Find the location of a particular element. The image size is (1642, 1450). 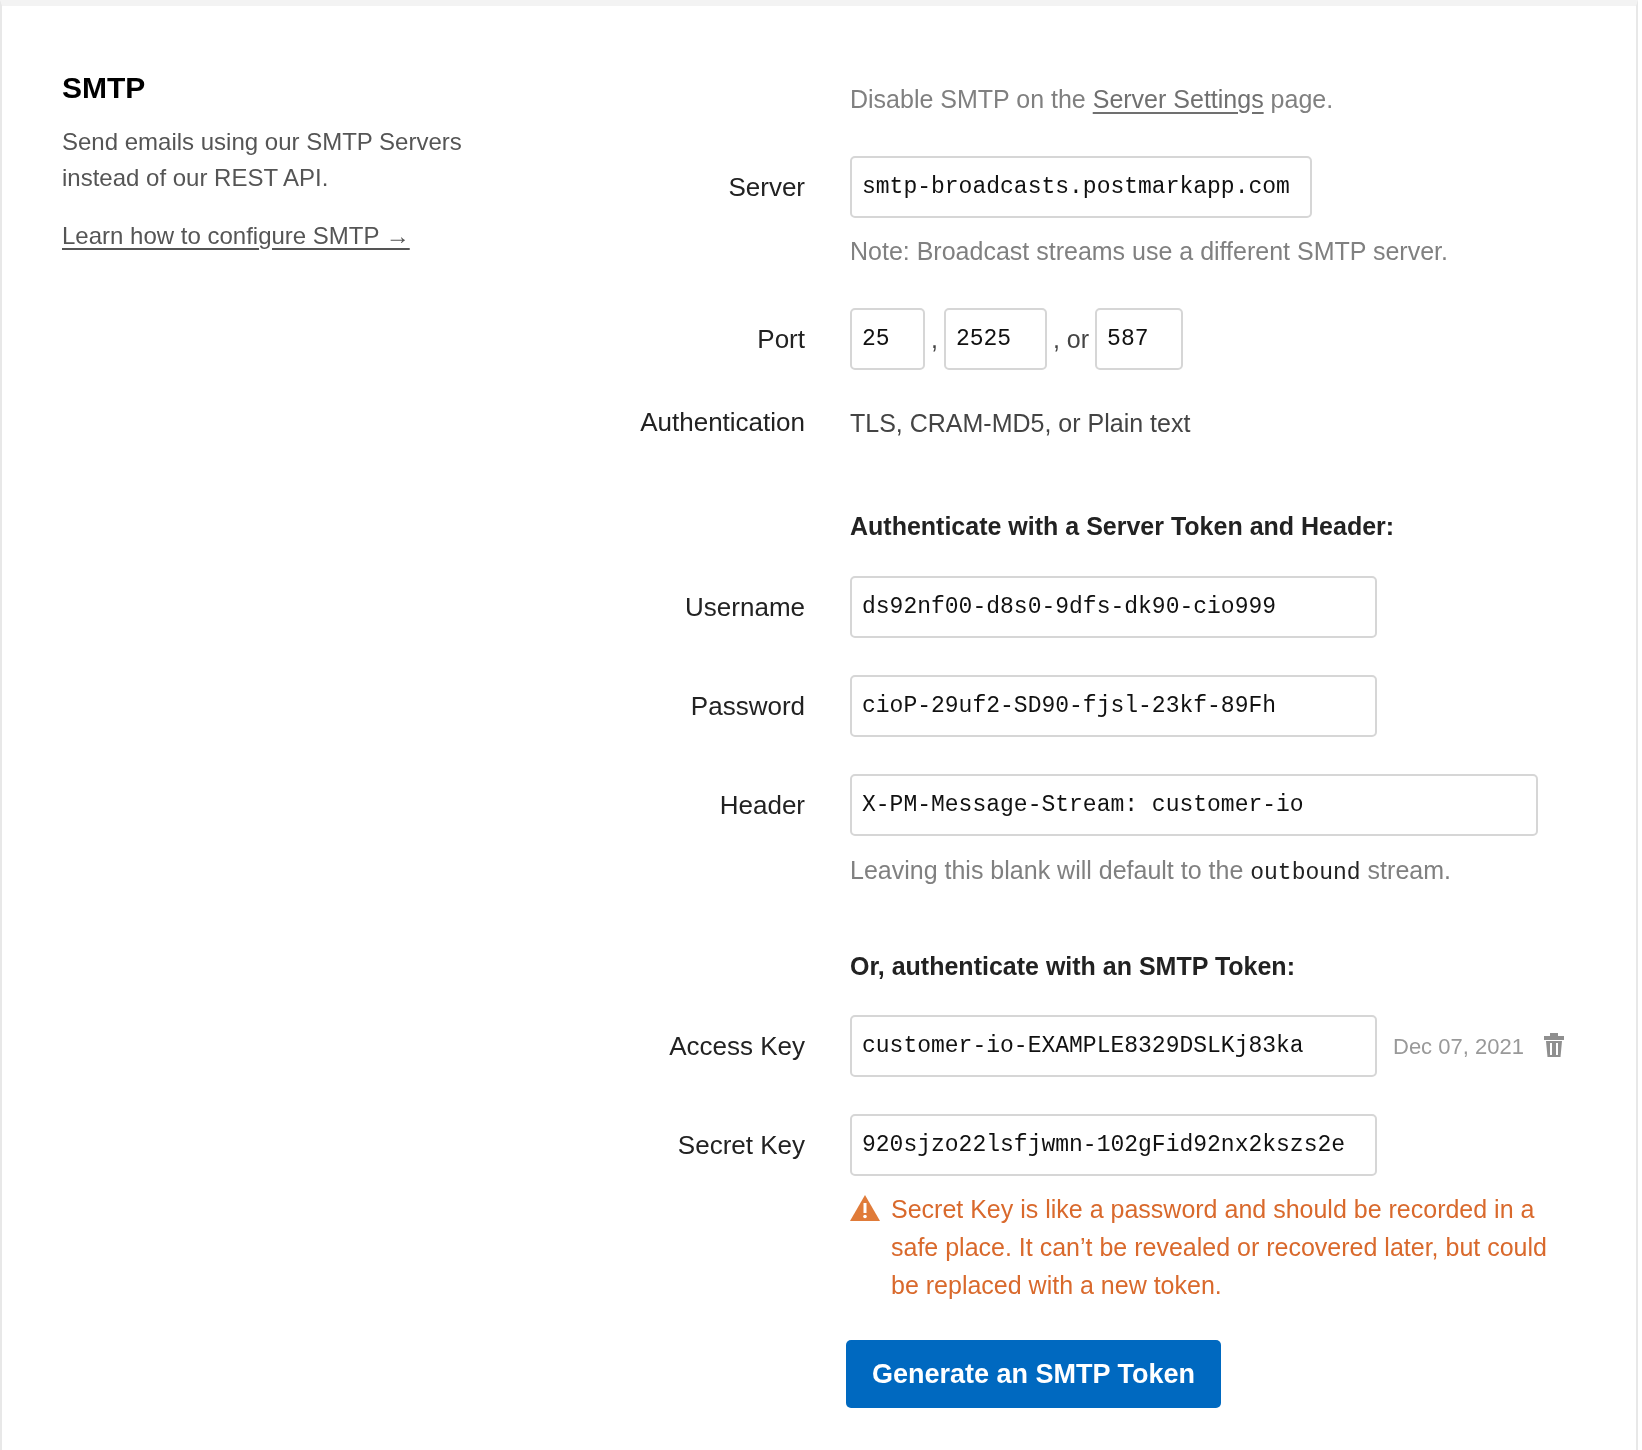

input-field: X-PM-Message-Stream: customer-io is located at coordinates (1194, 805).